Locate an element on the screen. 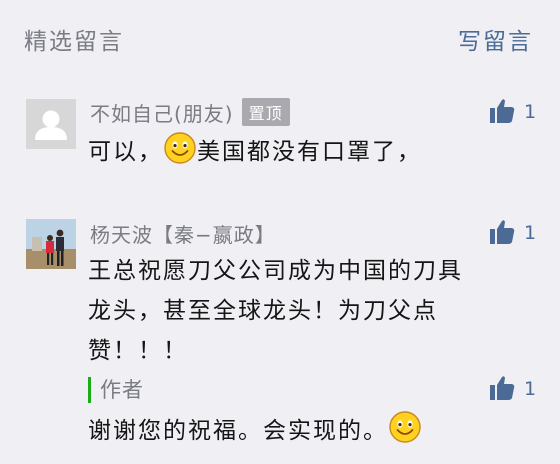 The image size is (560, 464). comment-author: 不如自己(朋友) 置顶 is located at coordinates (190, 112).